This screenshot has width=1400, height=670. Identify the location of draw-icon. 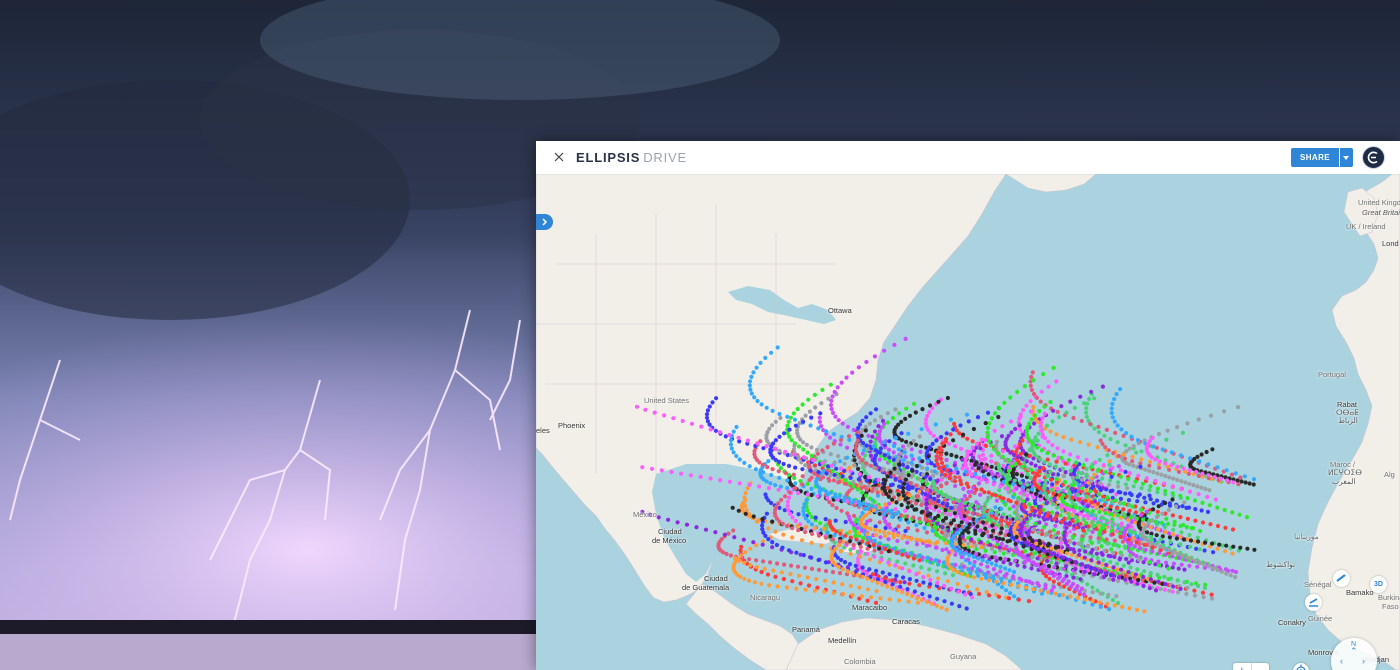
(1313, 602).